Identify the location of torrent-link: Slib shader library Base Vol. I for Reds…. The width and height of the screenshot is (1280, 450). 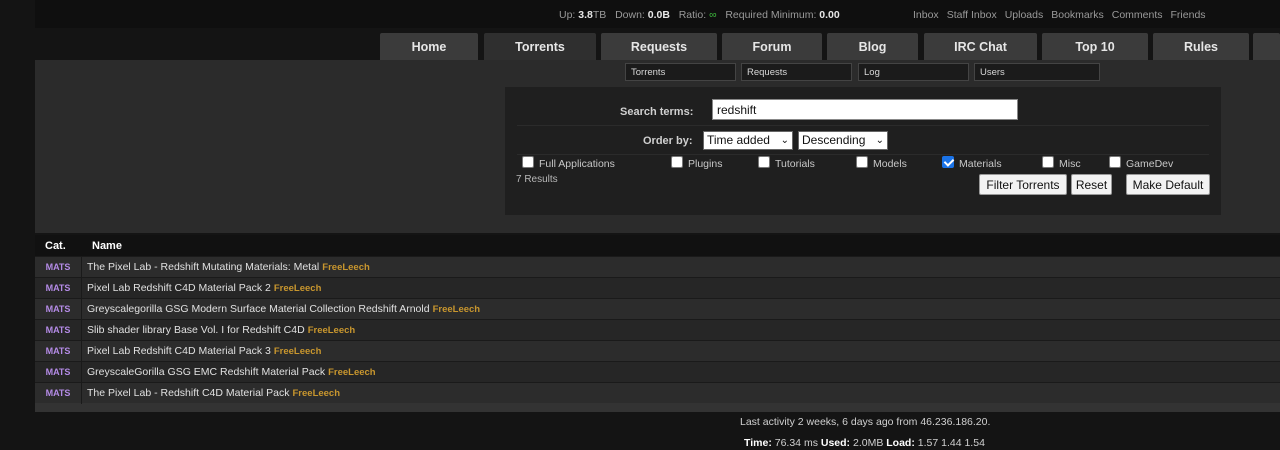
(196, 330).